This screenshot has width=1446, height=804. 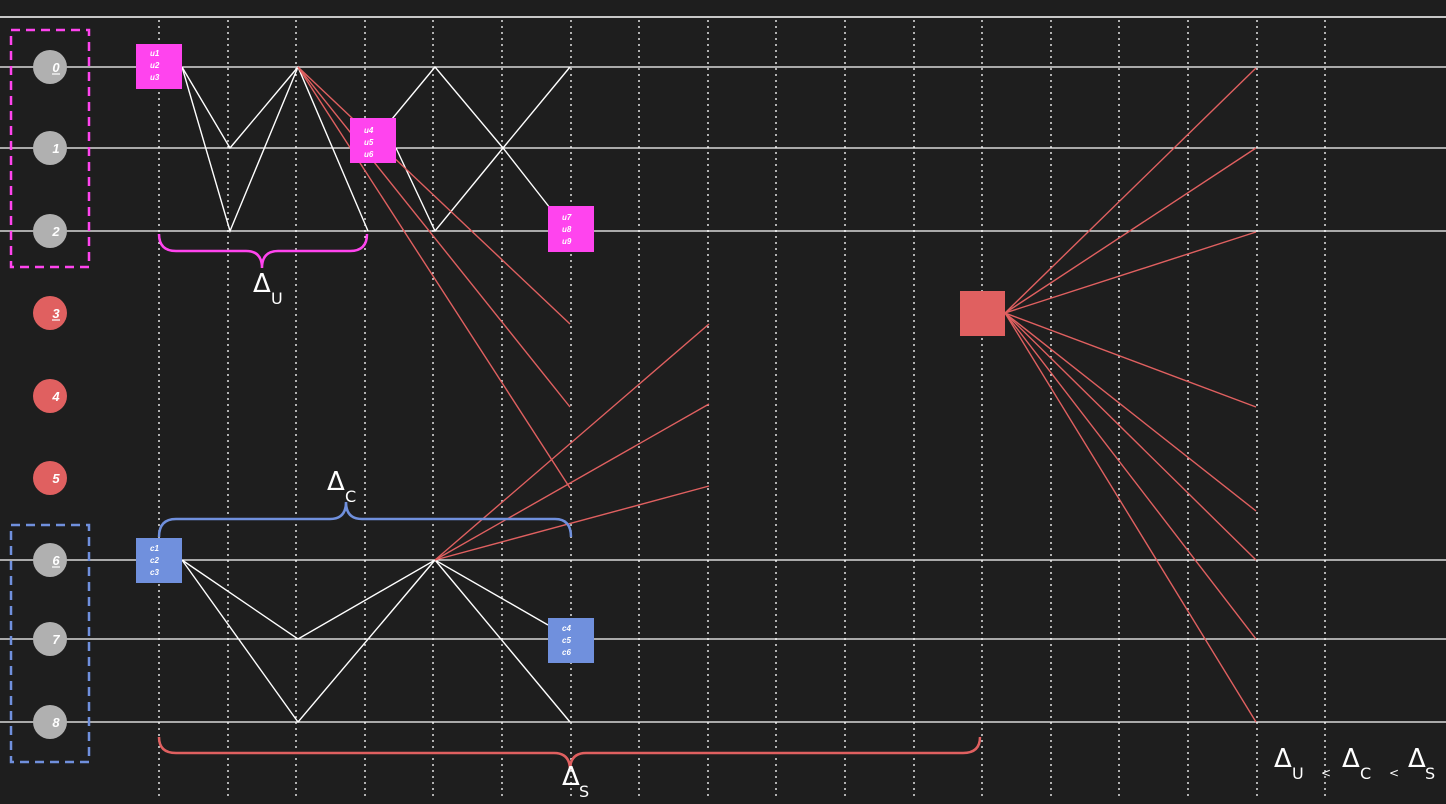 I want to click on node-6: 6, so click(x=50, y=560).